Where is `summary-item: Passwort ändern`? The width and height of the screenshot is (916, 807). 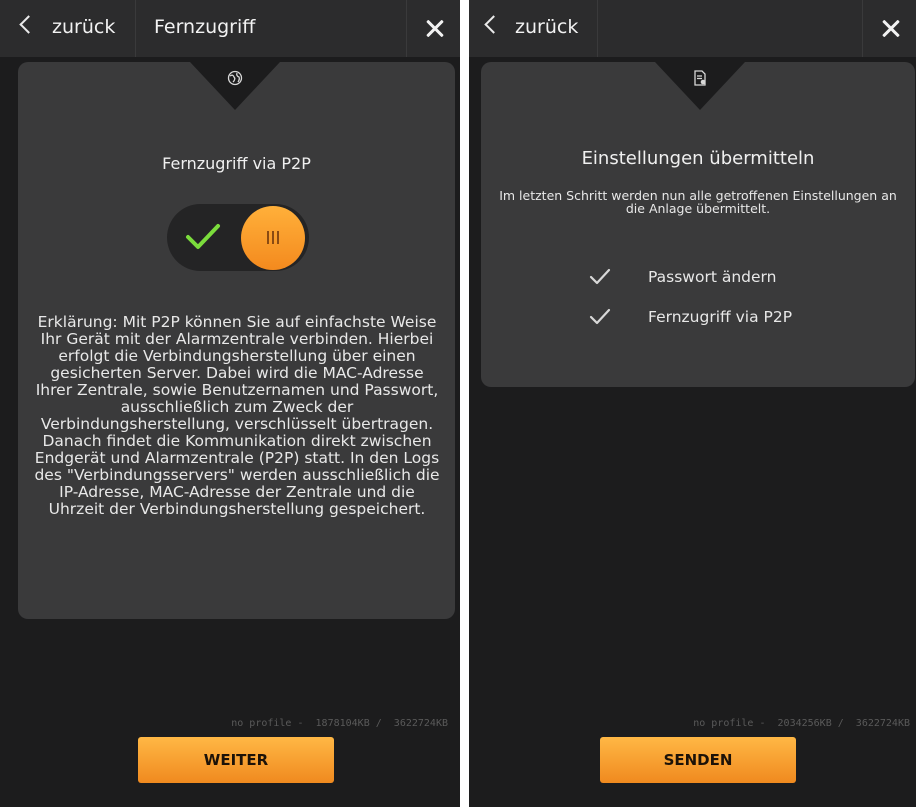
summary-item: Passwort ändern is located at coordinates (698, 280).